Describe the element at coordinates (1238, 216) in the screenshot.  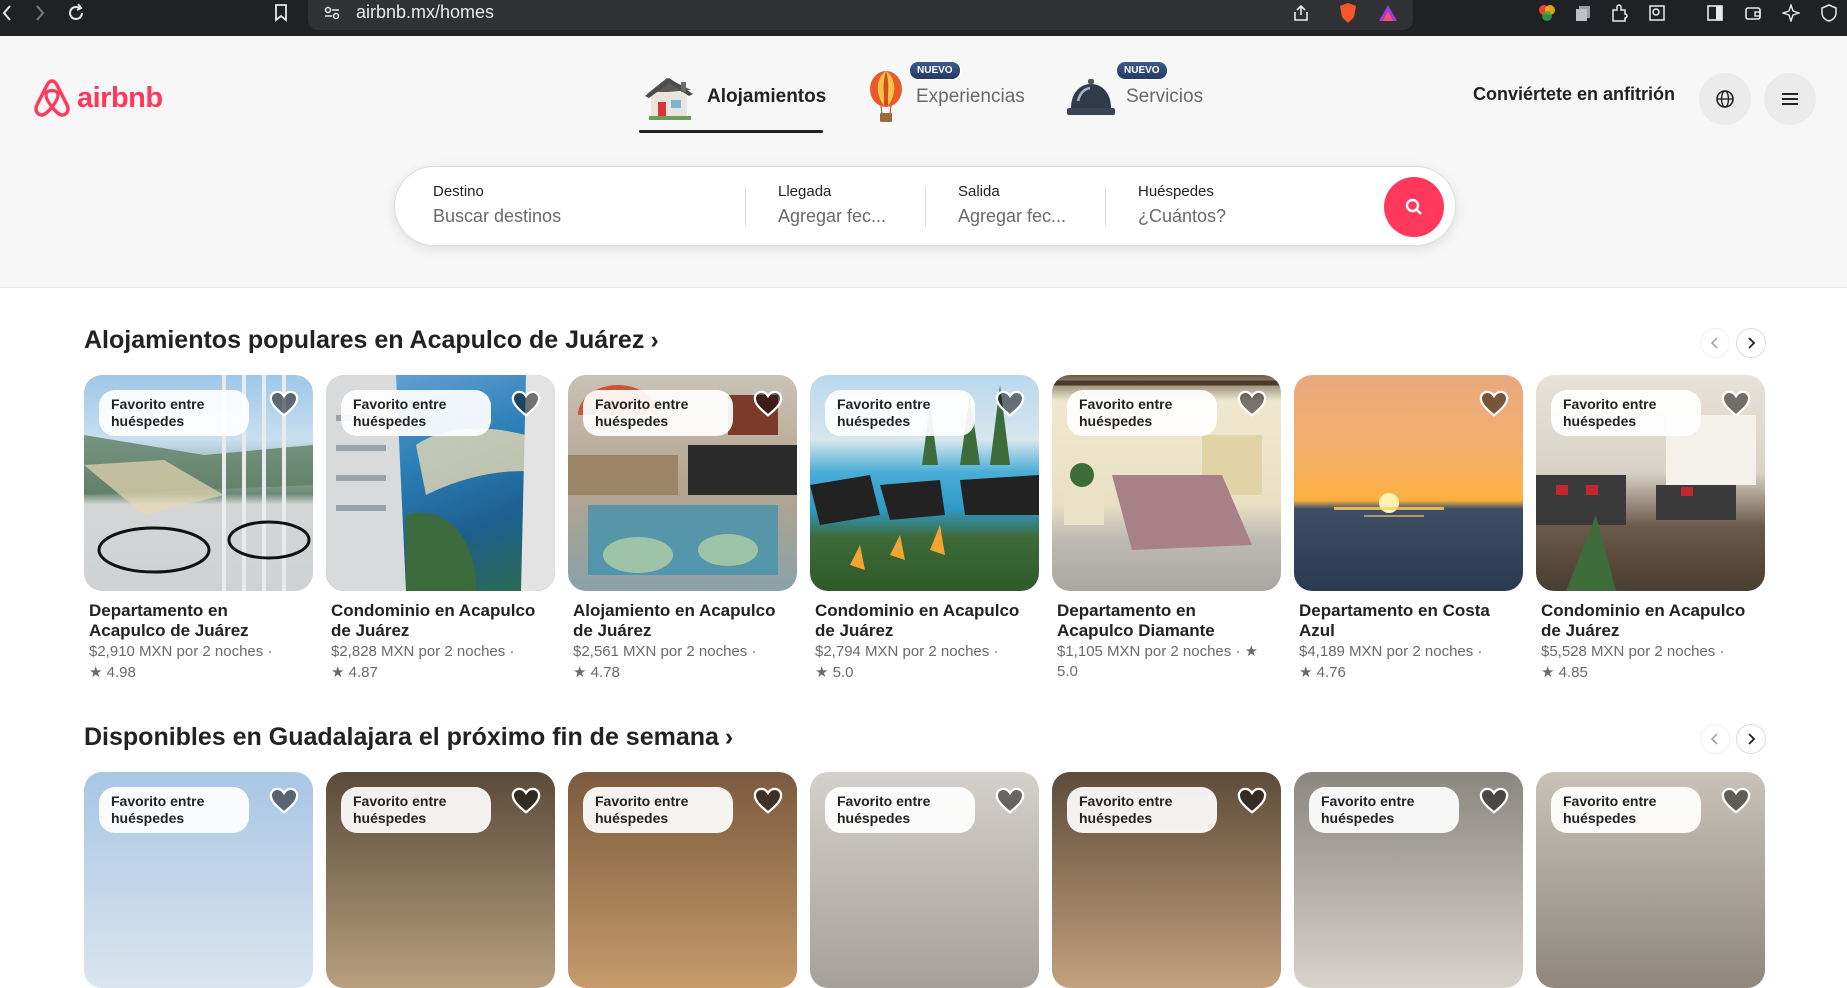
I see `guests-input: ¿Cuántos?` at that location.